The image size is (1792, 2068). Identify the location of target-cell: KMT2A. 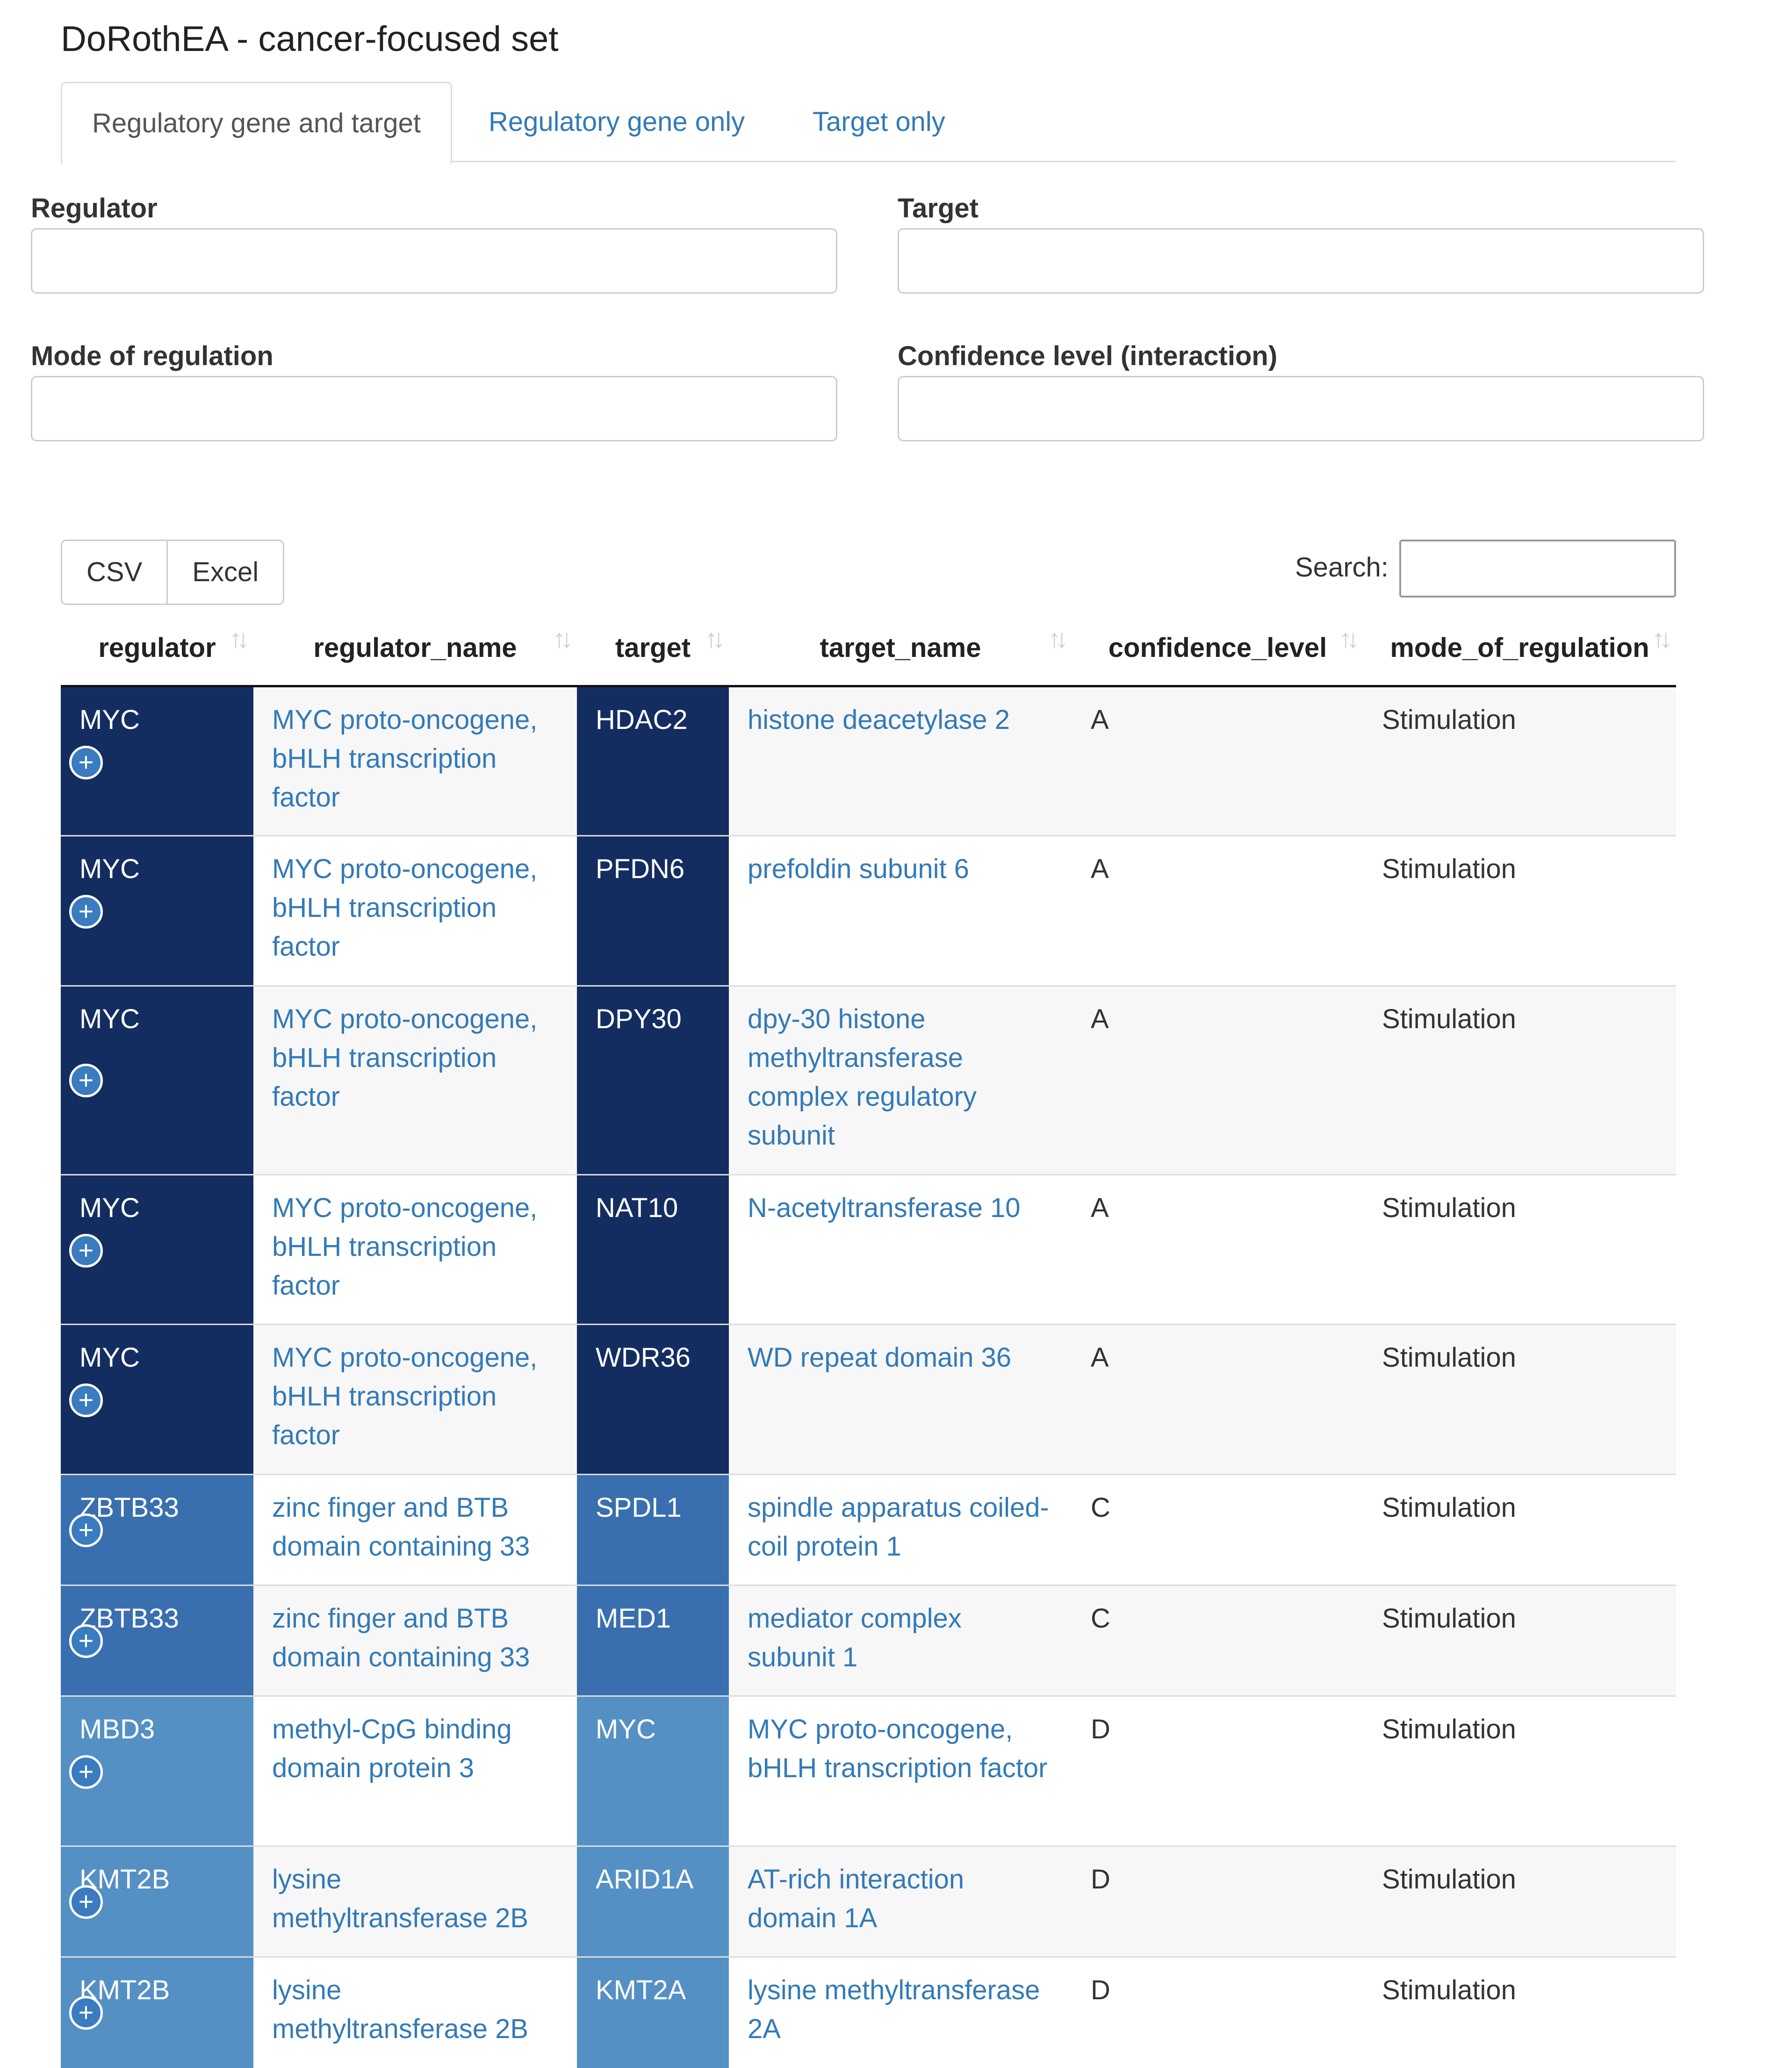
(653, 2012).